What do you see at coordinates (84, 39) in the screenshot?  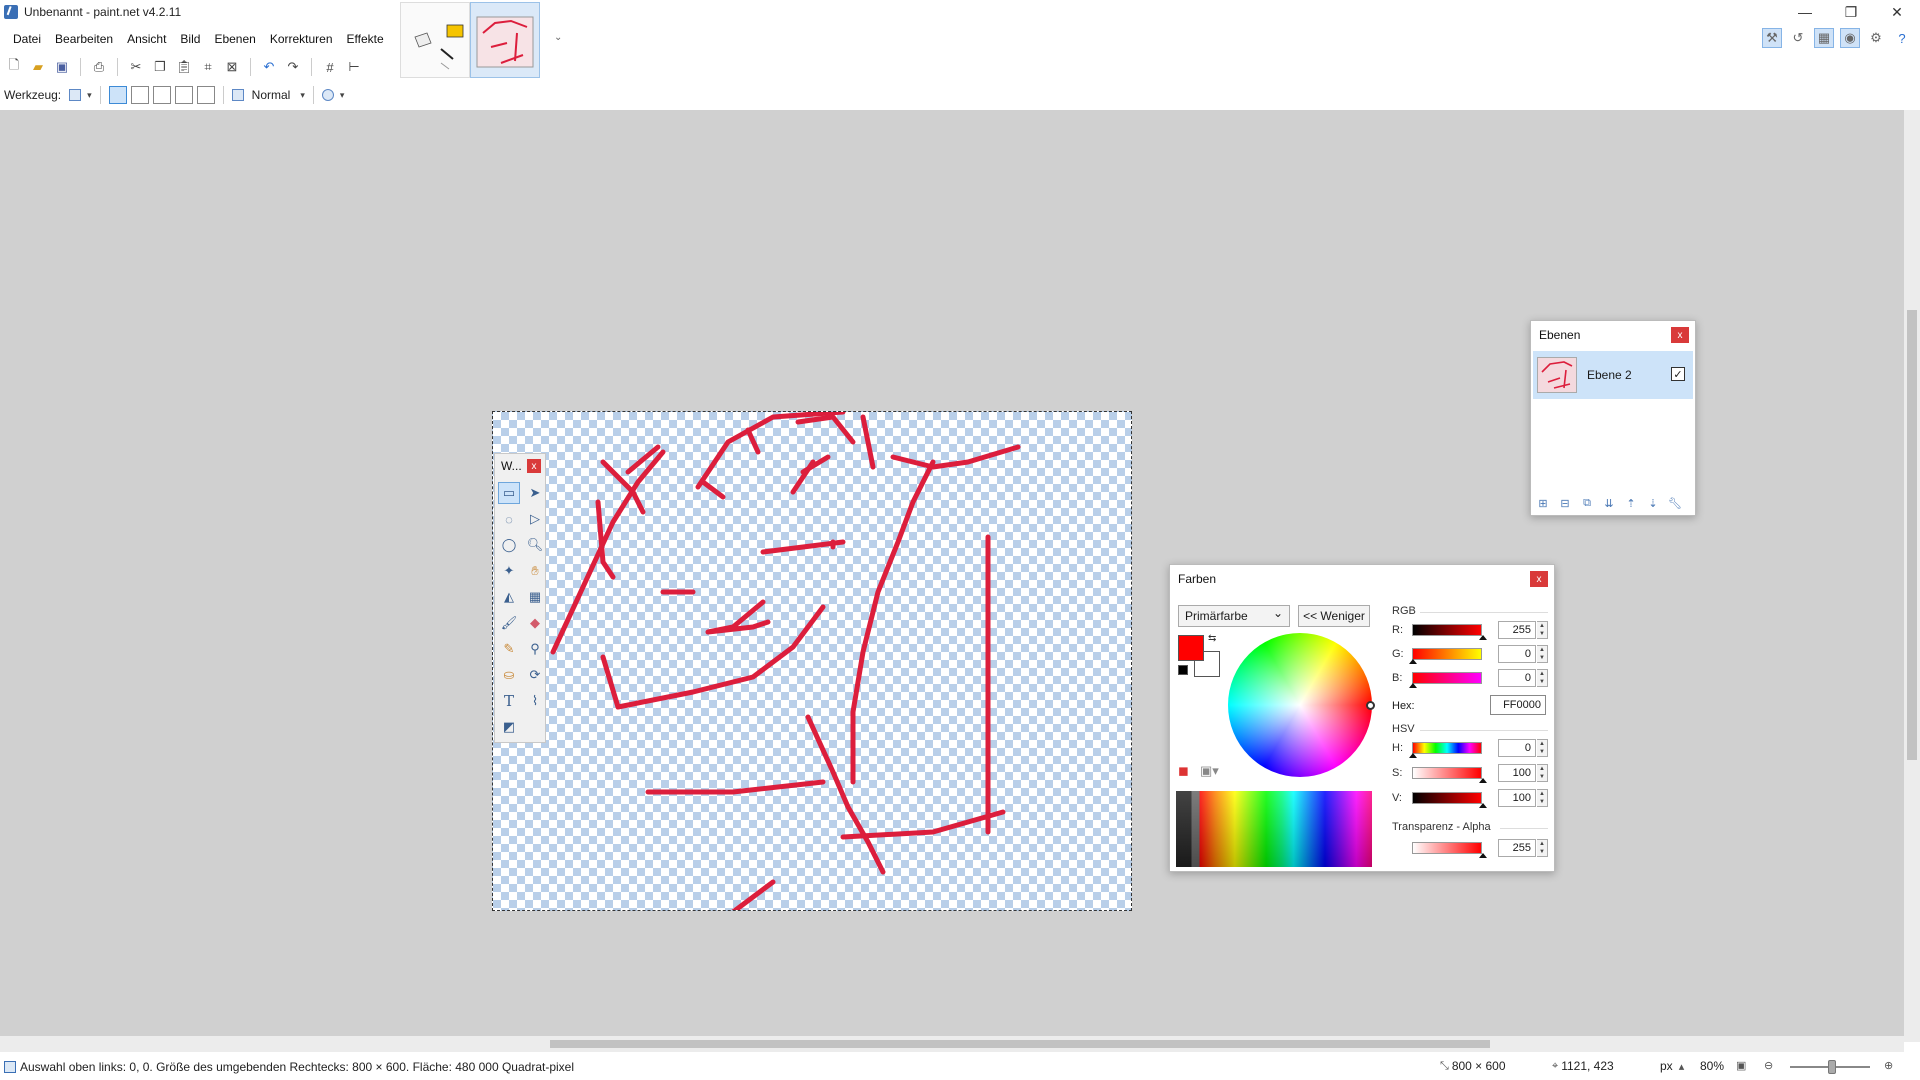 I see `menu-bearbeiten: Bearbeiten` at bounding box center [84, 39].